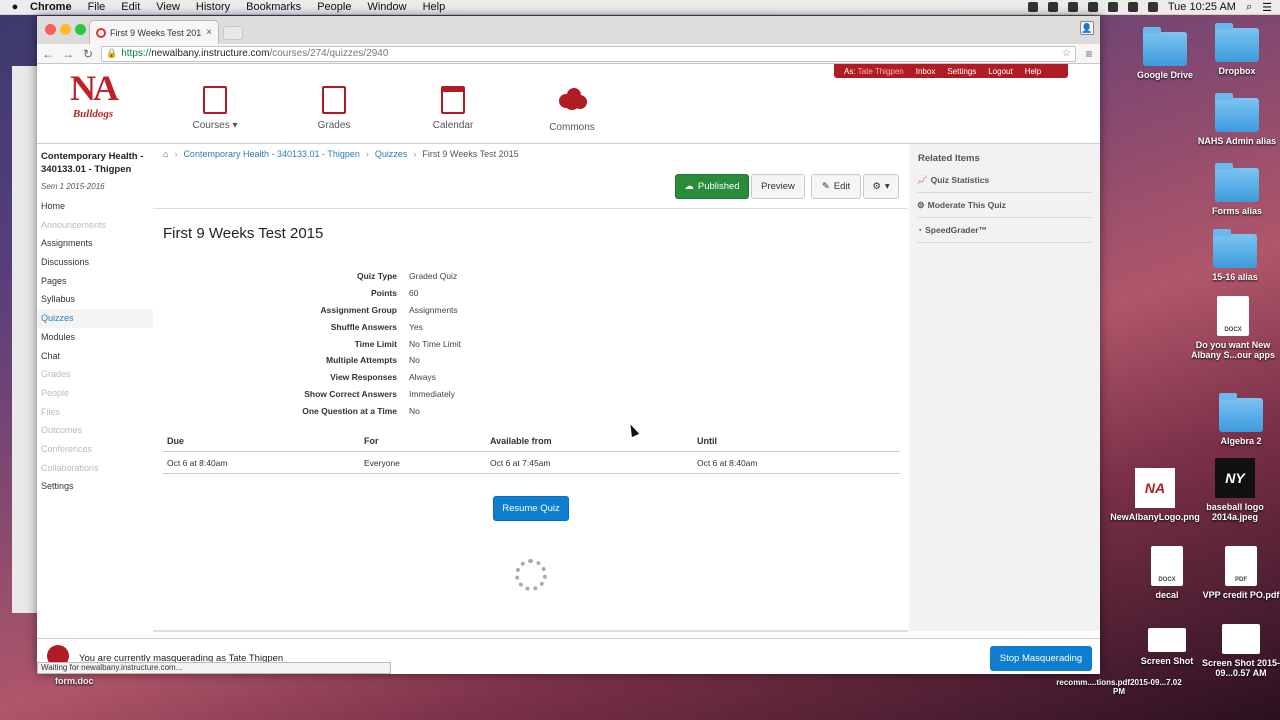 The height and width of the screenshot is (720, 1280). What do you see at coordinates (95, 318) in the screenshot?
I see `course-nav-quizzes: Quizzes` at bounding box center [95, 318].